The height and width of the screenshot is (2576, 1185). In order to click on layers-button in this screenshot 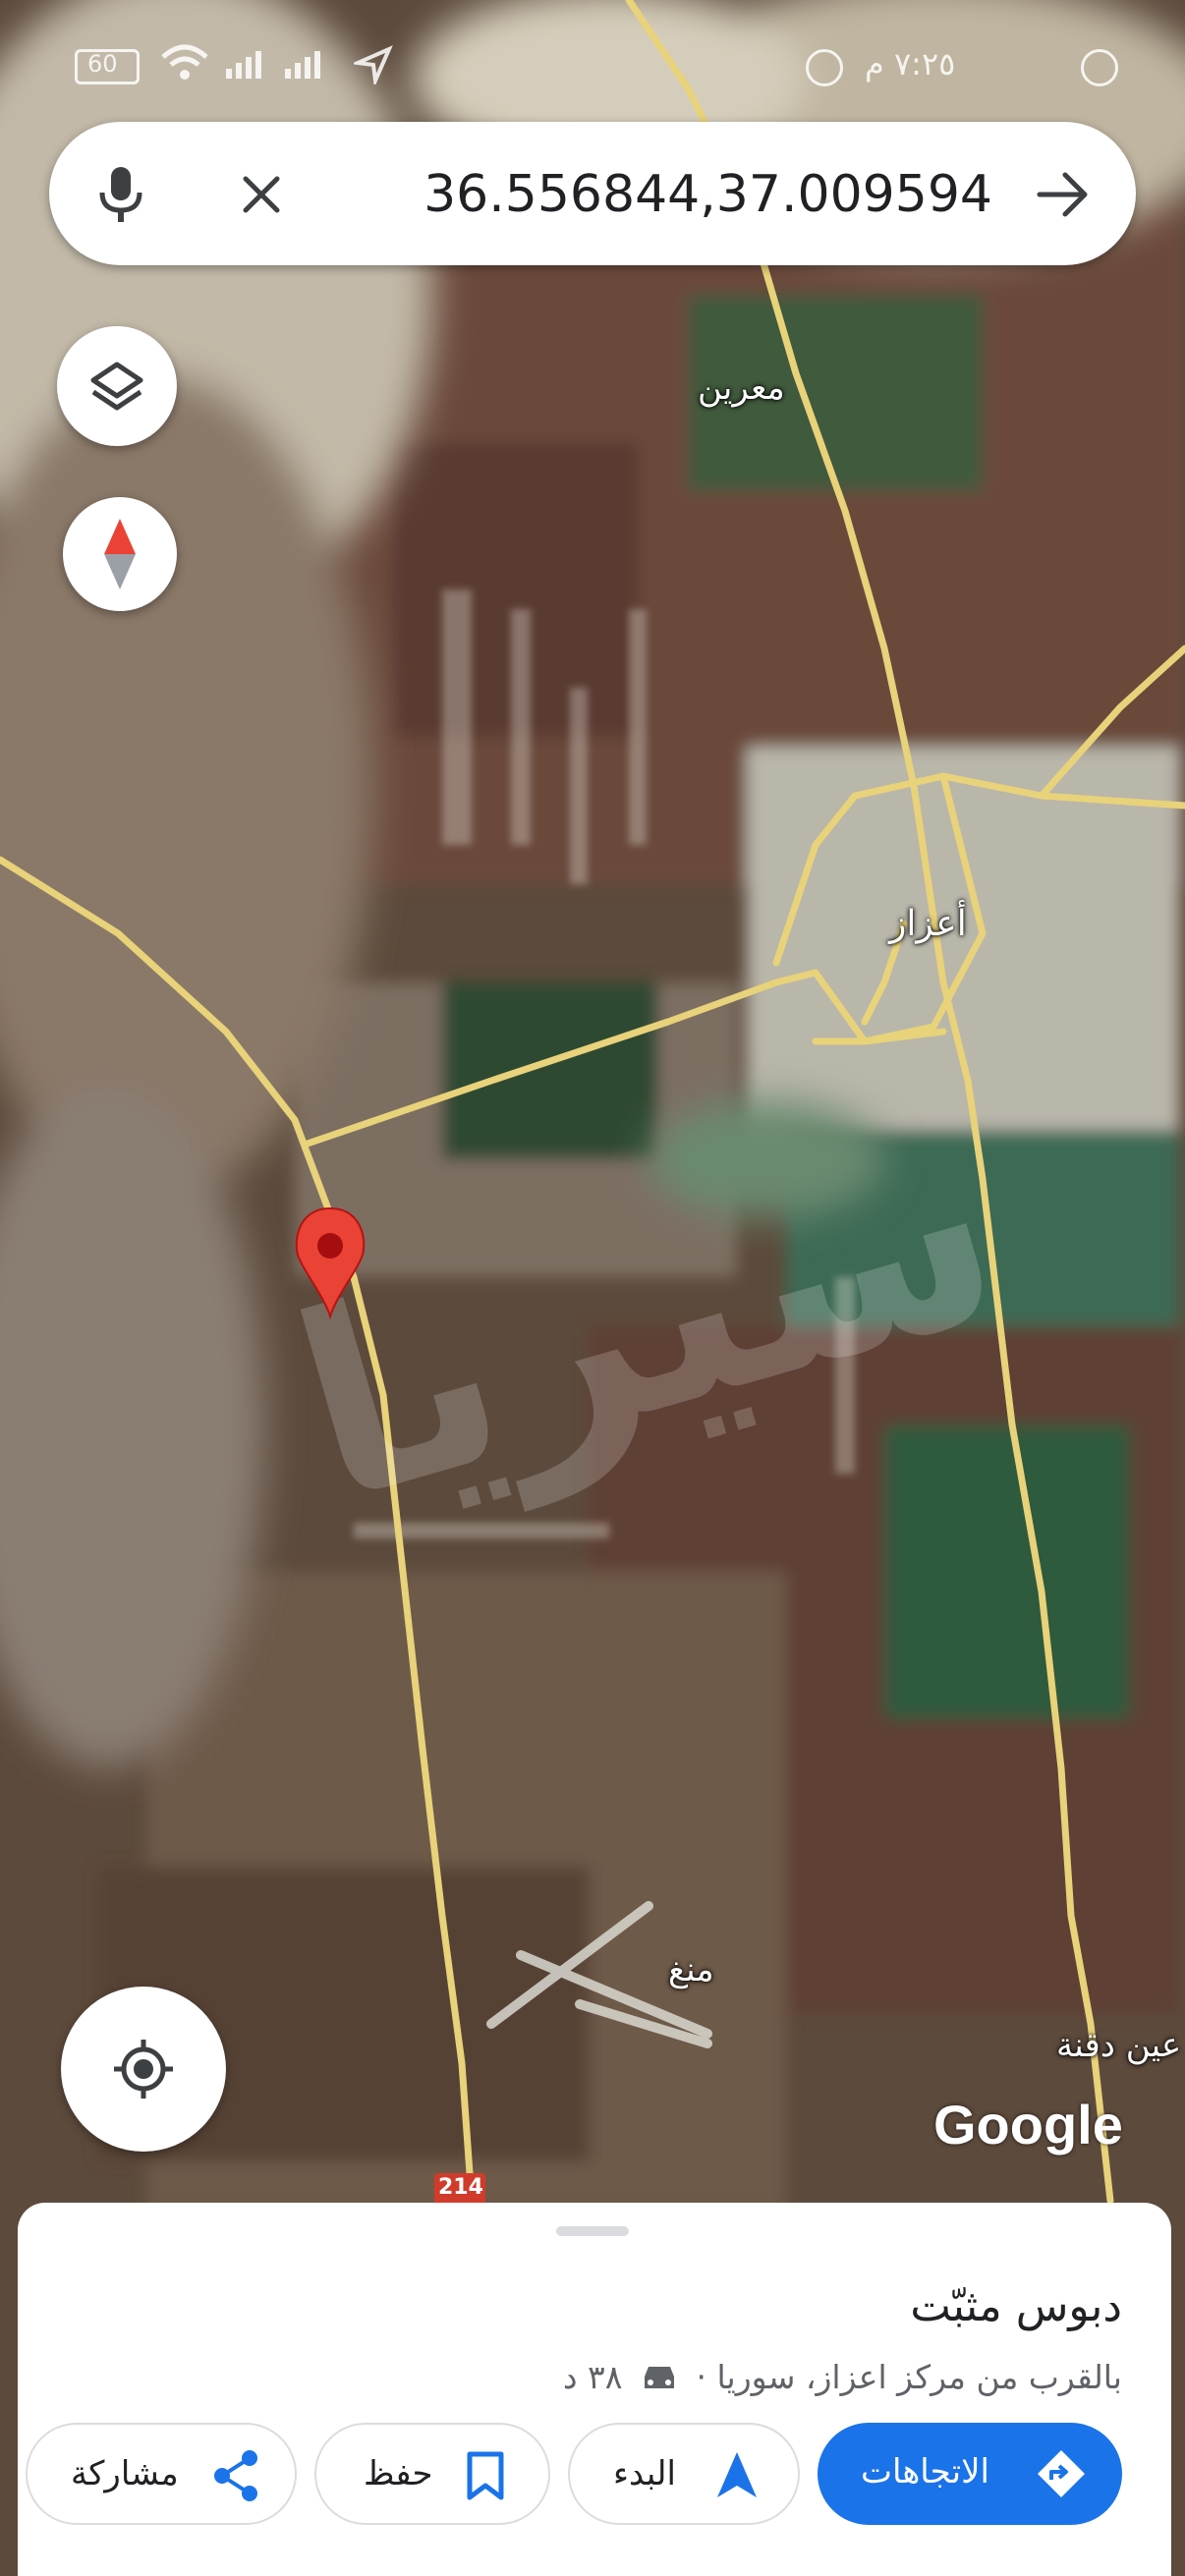, I will do `click(117, 386)`.